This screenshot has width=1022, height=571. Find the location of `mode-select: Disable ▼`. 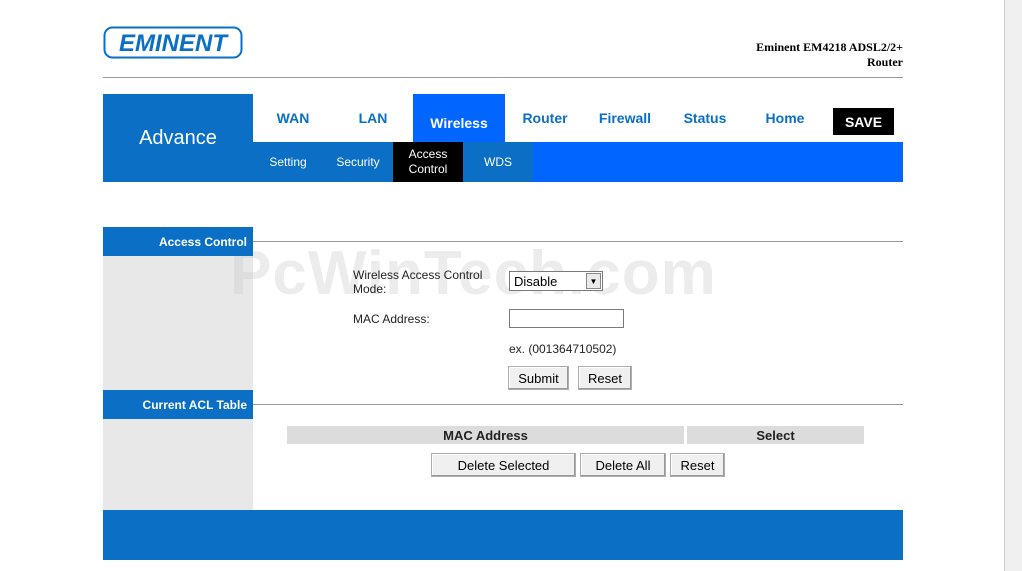

mode-select: Disable ▼ is located at coordinates (556, 281).